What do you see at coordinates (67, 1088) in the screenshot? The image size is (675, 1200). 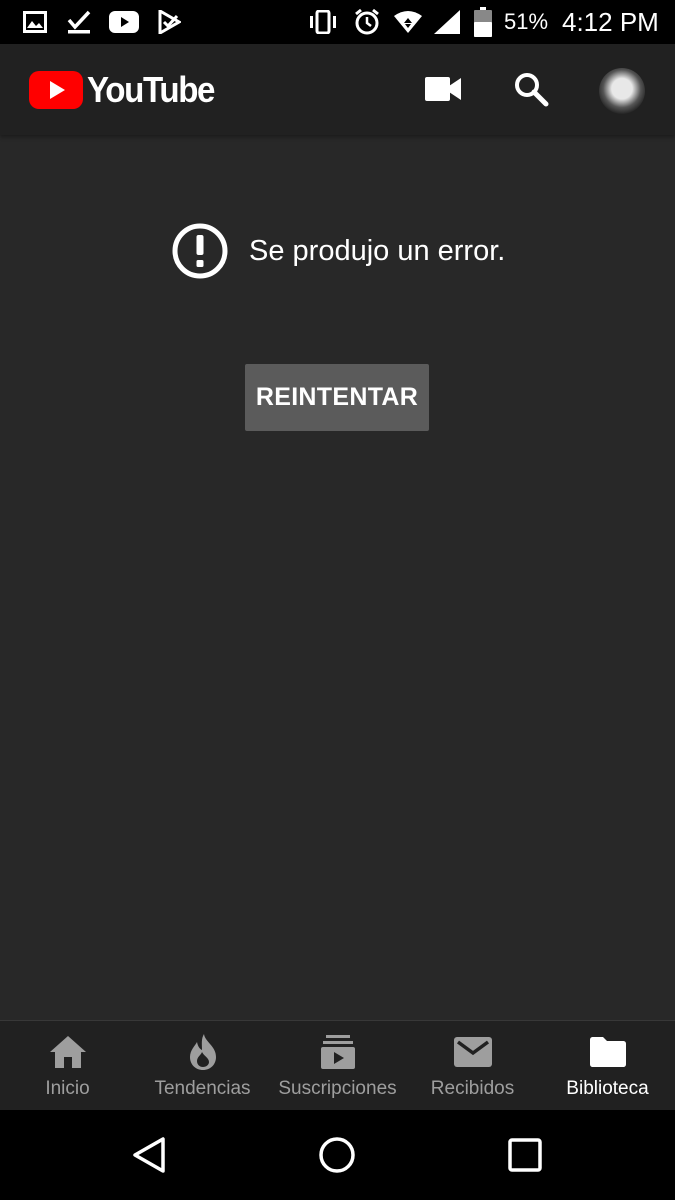 I see `nav-label: Inicio` at bounding box center [67, 1088].